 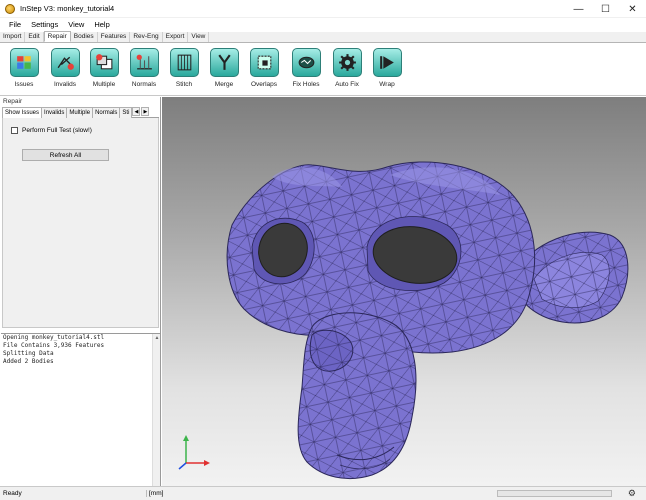 What do you see at coordinates (104, 62) in the screenshot?
I see `multiple-icon` at bounding box center [104, 62].